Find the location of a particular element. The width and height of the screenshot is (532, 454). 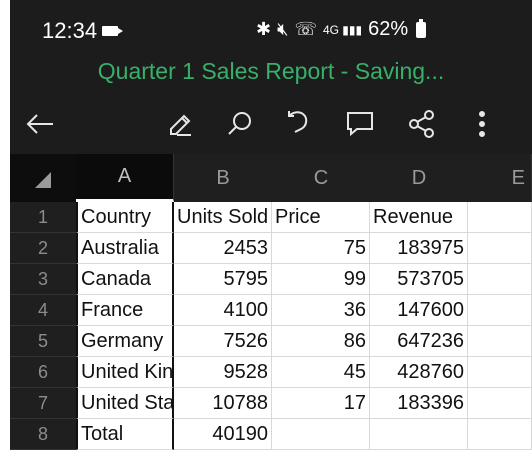

cell-a6: United Kingdom is located at coordinates (125, 372).